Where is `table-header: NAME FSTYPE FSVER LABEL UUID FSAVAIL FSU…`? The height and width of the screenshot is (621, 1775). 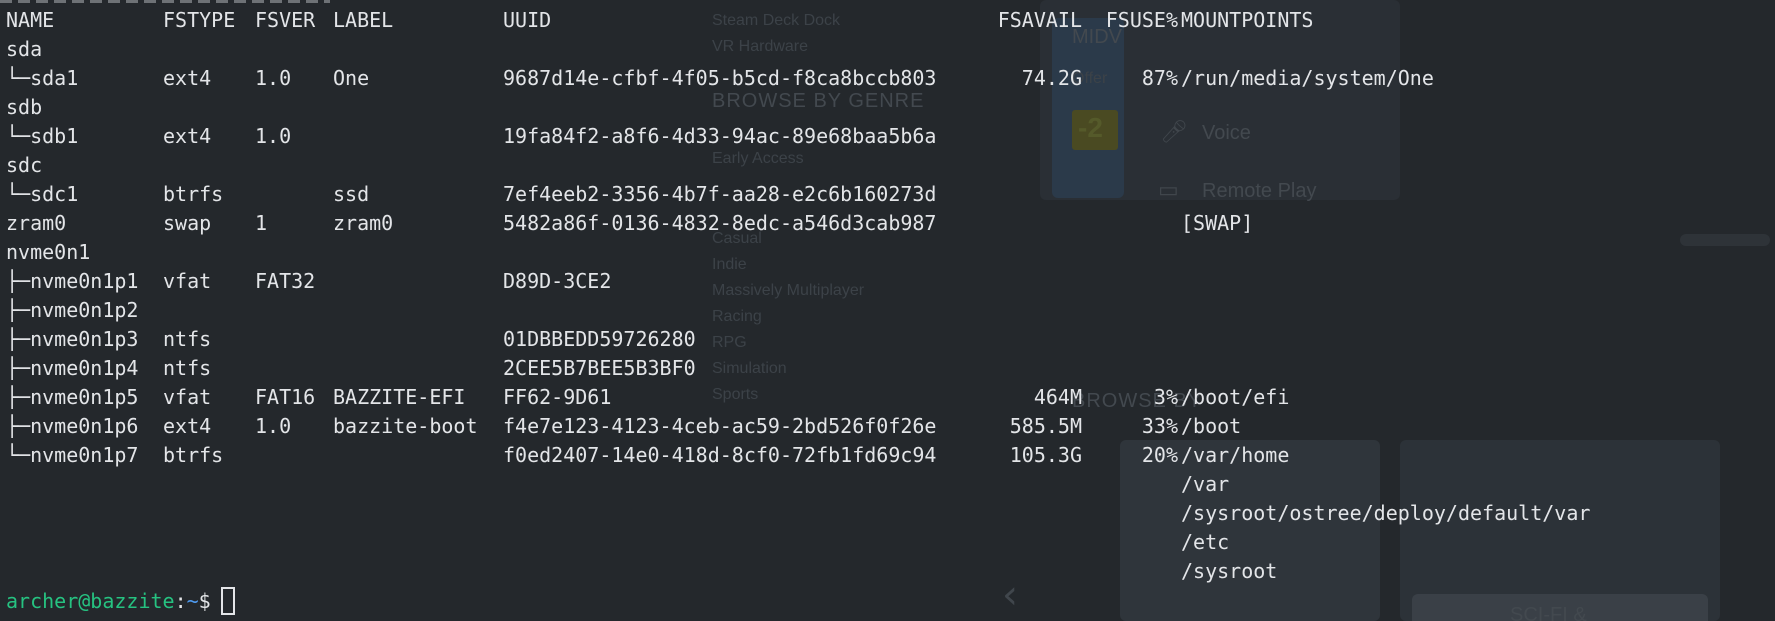
table-header: NAME FSTYPE FSVER LABEL UUID FSAVAIL FSU… is located at coordinates (659, 20).